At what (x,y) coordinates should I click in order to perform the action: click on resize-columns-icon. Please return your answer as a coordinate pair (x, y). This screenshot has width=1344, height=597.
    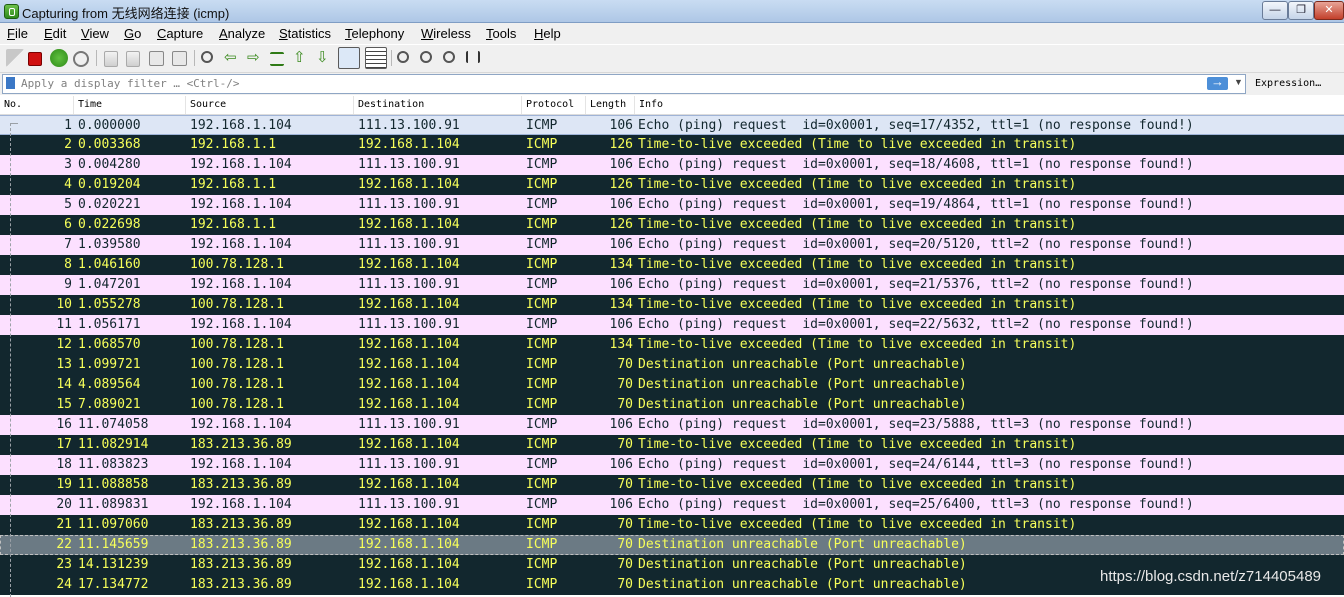
    Looking at the image, I should click on (473, 57).